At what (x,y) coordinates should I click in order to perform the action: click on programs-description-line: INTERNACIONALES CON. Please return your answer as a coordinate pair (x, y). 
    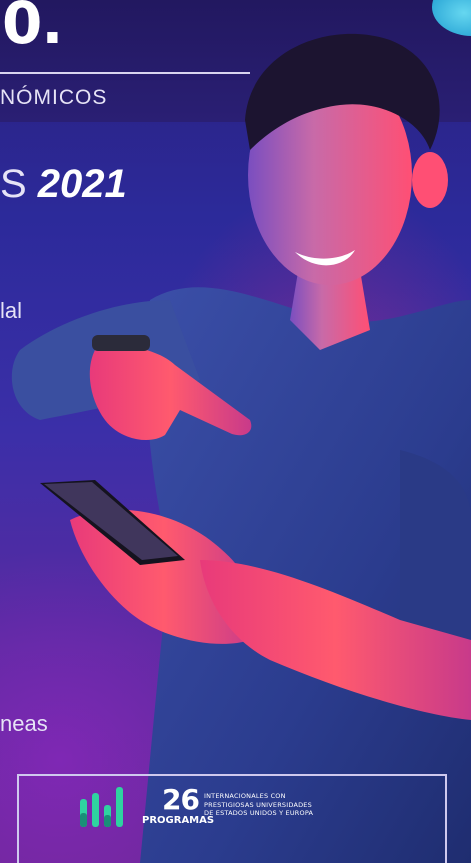
    Looking at the image, I should click on (245, 796).